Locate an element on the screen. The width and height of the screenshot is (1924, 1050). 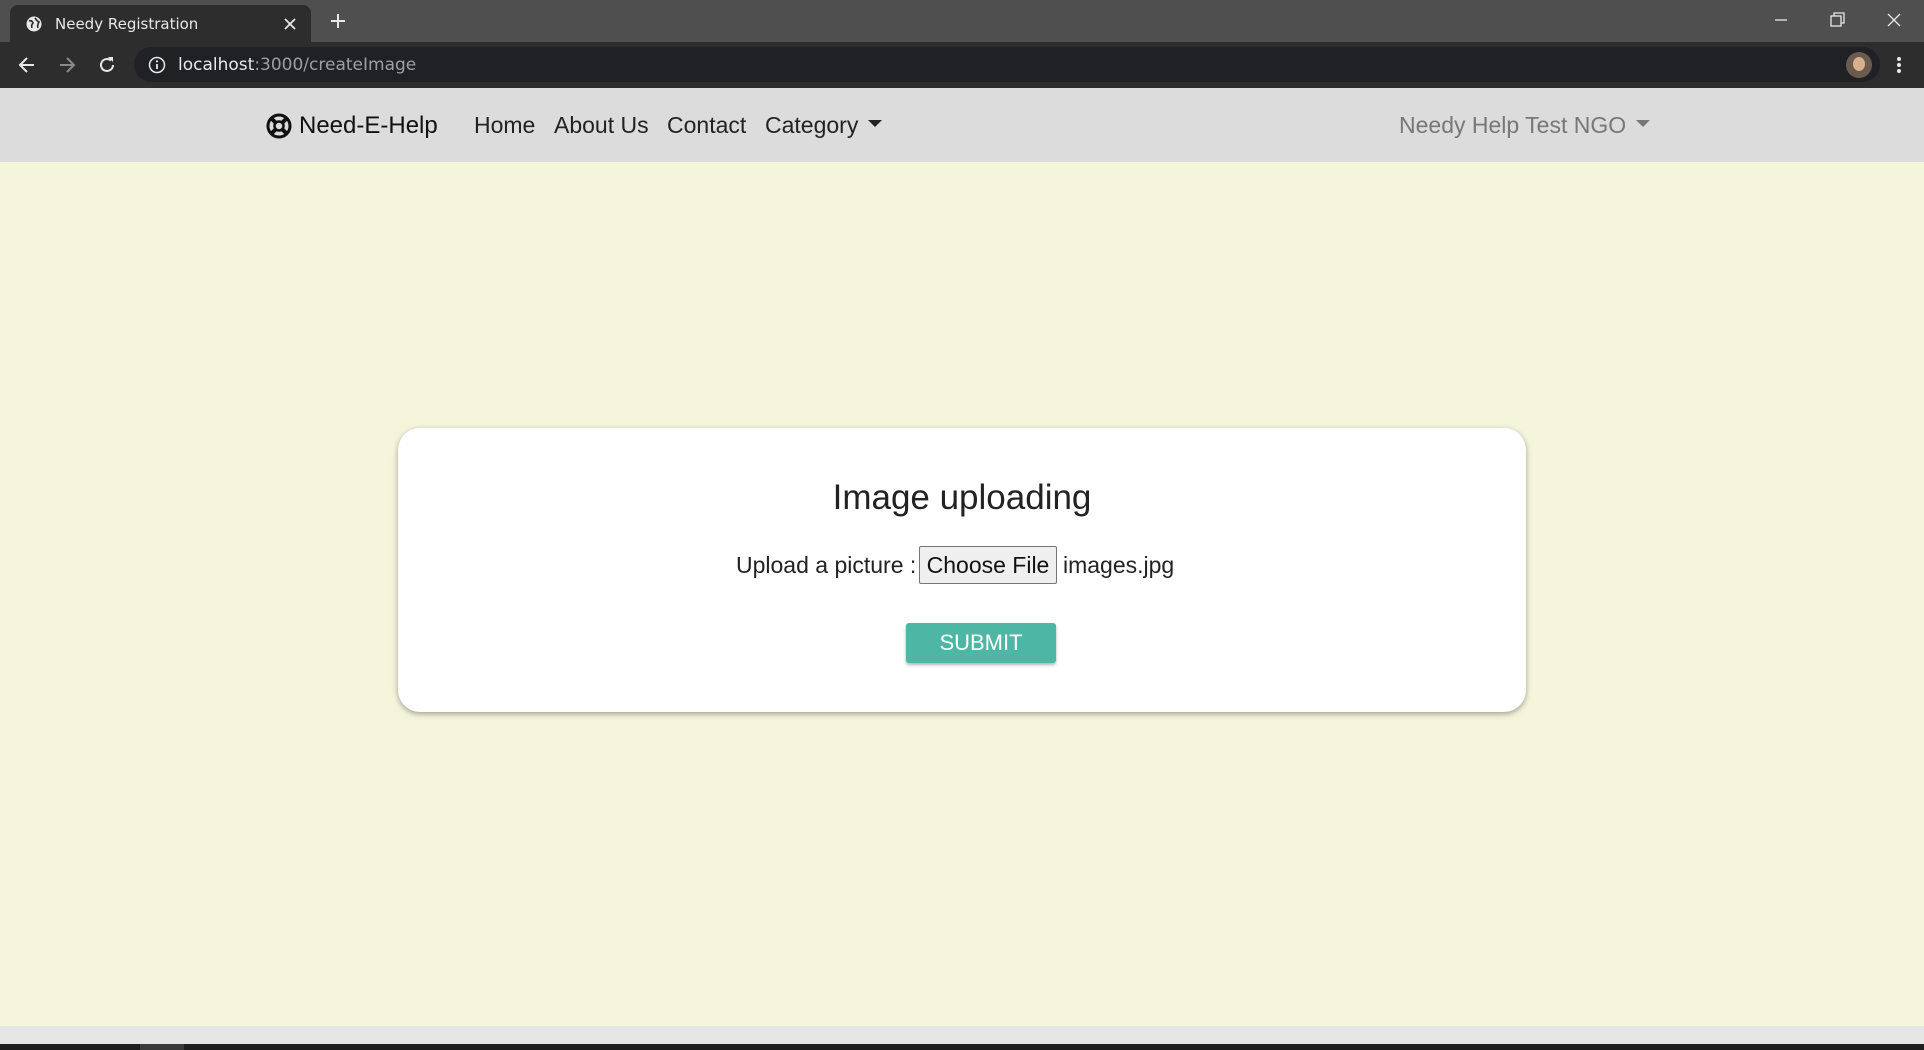
taskbar-item is located at coordinates (162, 1047).